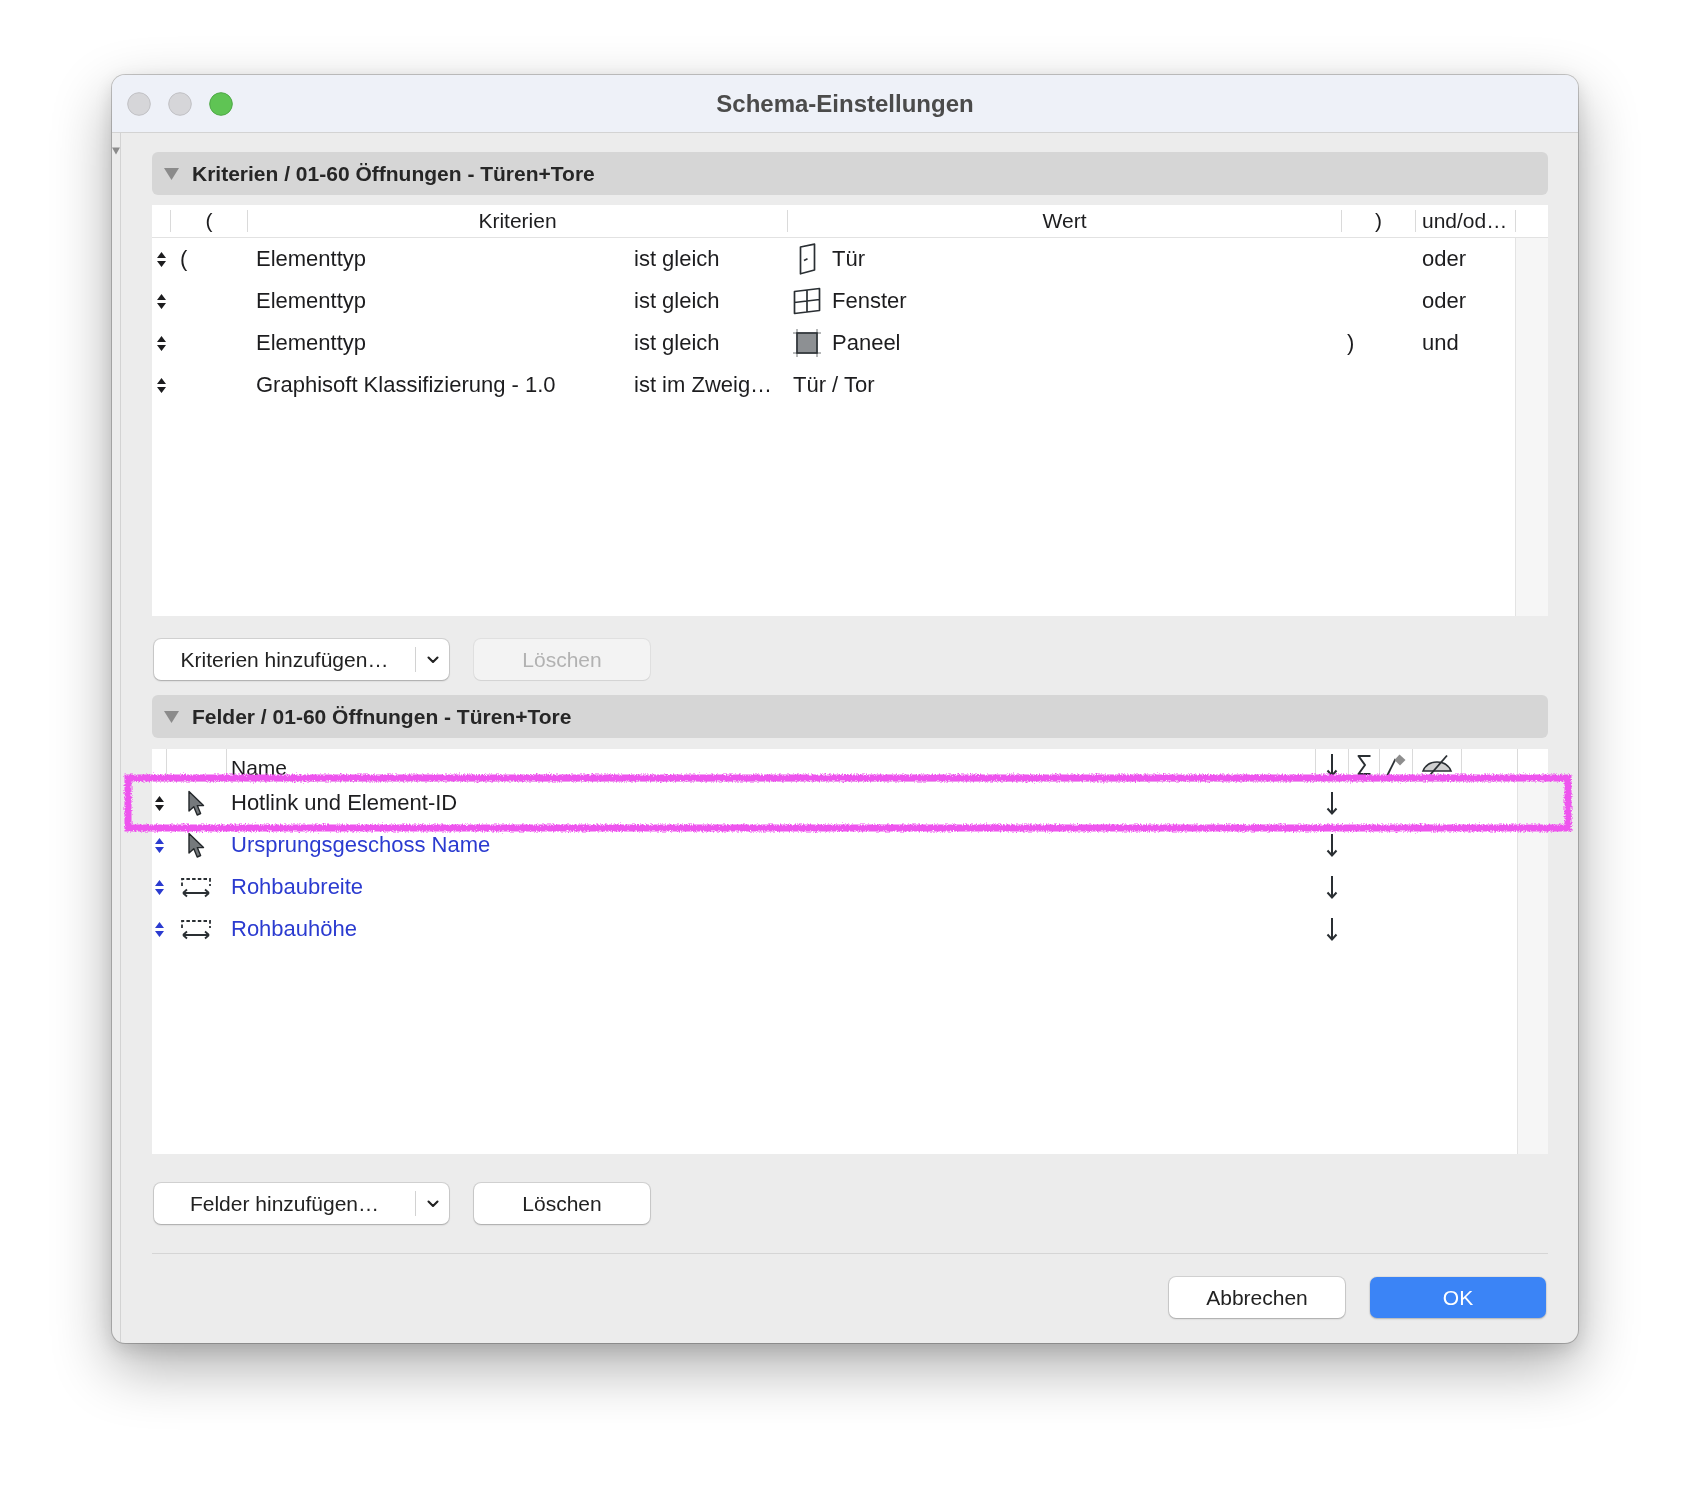 The width and height of the screenshot is (1690, 1492). What do you see at coordinates (184, 259) in the screenshot?
I see `parenthesis-cell: (` at bounding box center [184, 259].